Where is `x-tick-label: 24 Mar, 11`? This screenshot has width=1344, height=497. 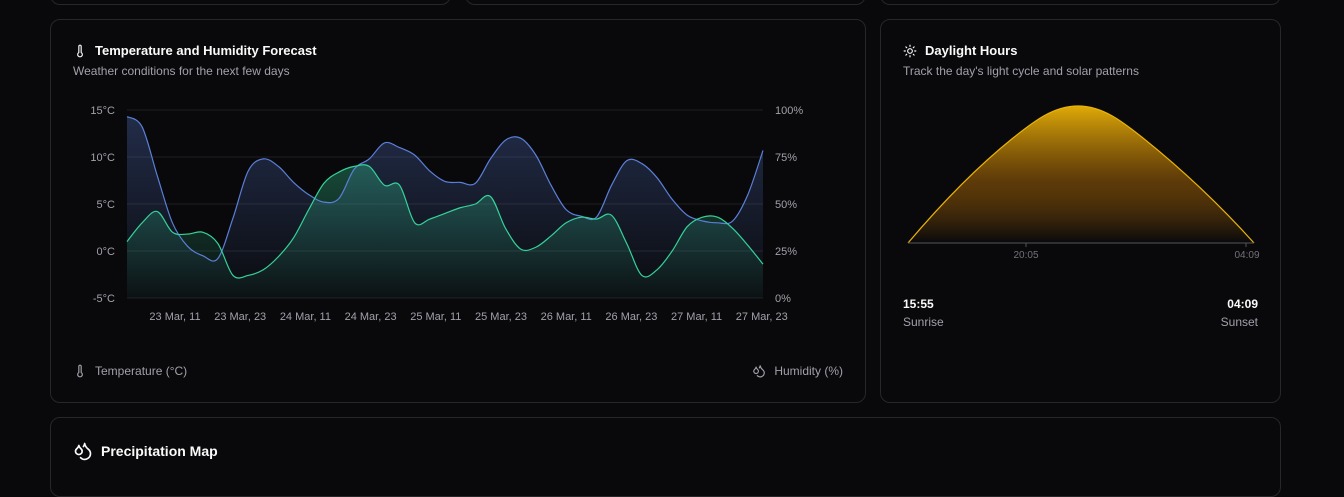
x-tick-label: 24 Mar, 11 is located at coordinates (305, 317).